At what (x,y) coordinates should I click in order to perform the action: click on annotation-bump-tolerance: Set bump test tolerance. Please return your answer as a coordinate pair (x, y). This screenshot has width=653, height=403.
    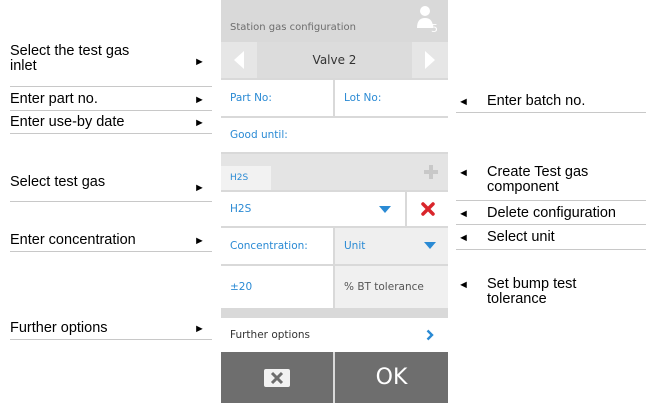
    Looking at the image, I should click on (532, 291).